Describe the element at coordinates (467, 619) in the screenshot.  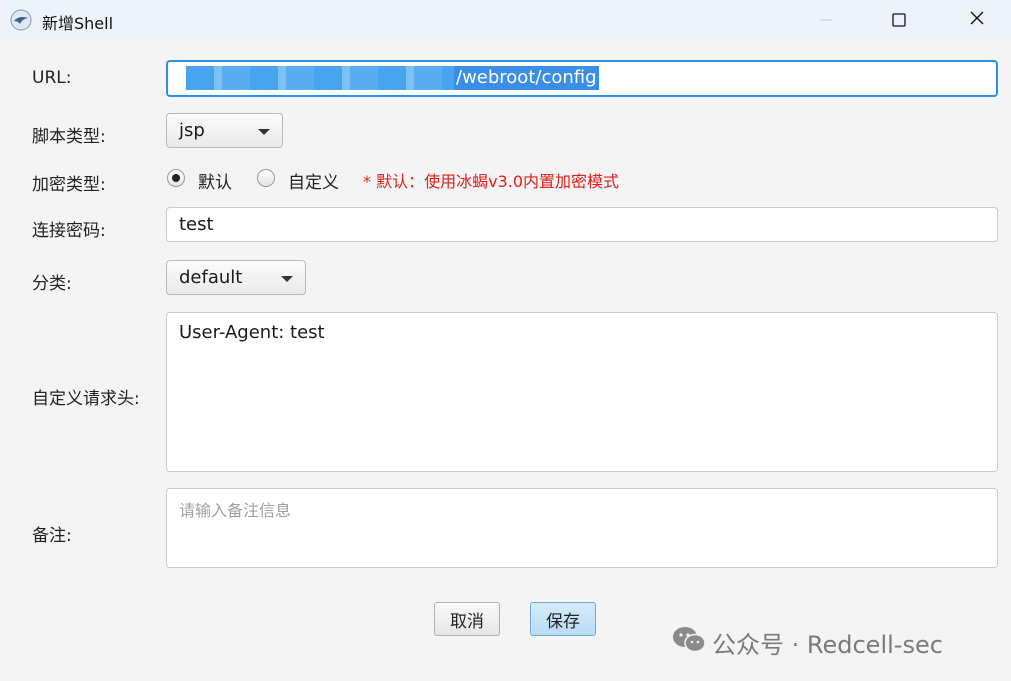
I see `cancel-button: 取消` at that location.